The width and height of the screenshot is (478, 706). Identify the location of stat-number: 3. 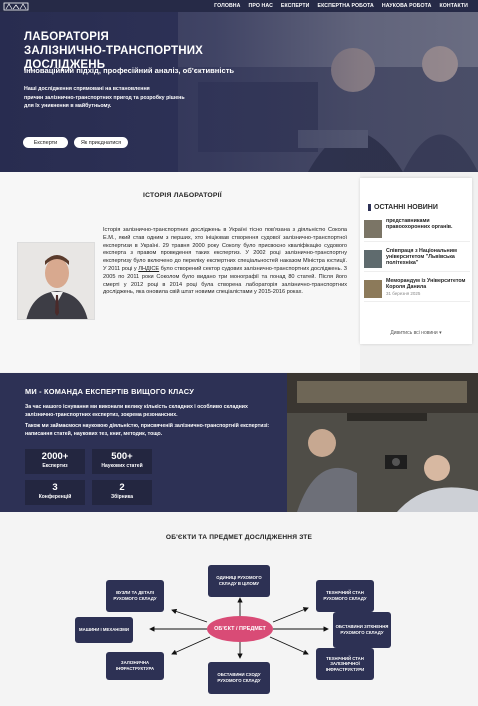
(55, 487).